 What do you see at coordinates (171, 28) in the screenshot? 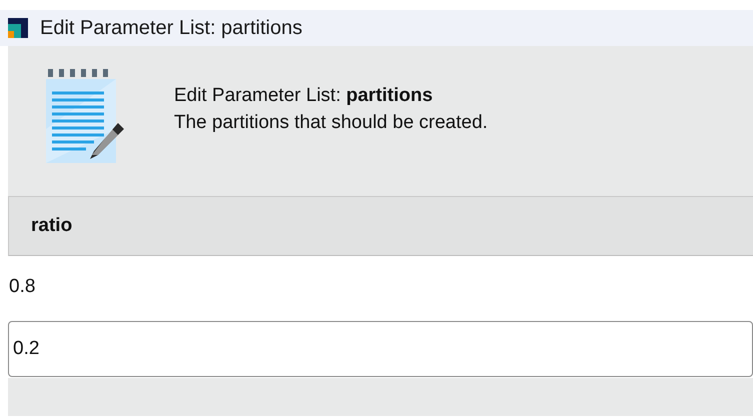
I see `window-title: Edit Parameter List: partitions` at bounding box center [171, 28].